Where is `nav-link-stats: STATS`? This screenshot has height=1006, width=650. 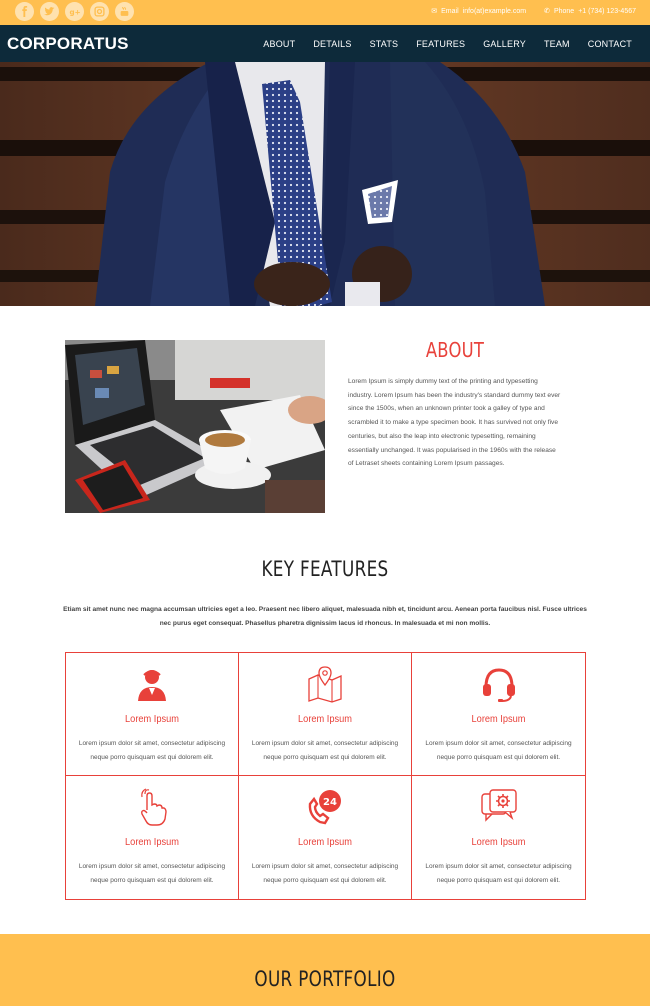 nav-link-stats: STATS is located at coordinates (384, 44).